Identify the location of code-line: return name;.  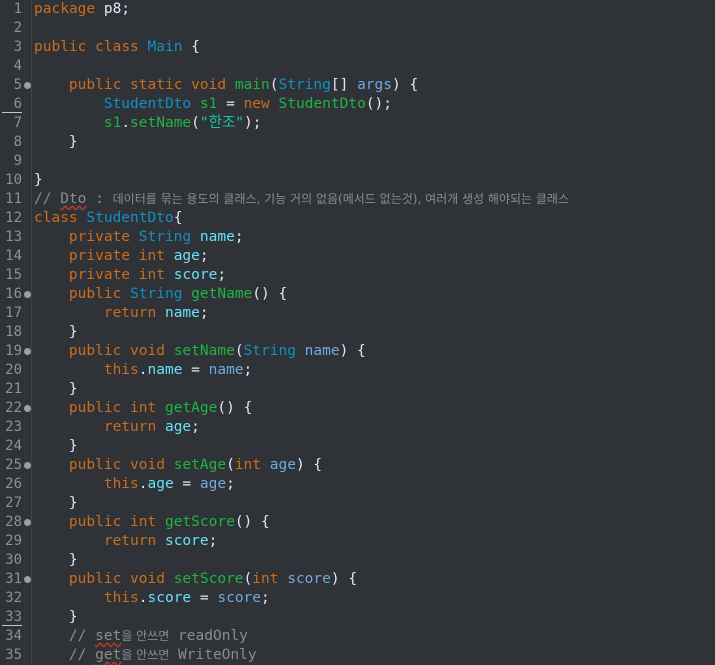
(121, 313).